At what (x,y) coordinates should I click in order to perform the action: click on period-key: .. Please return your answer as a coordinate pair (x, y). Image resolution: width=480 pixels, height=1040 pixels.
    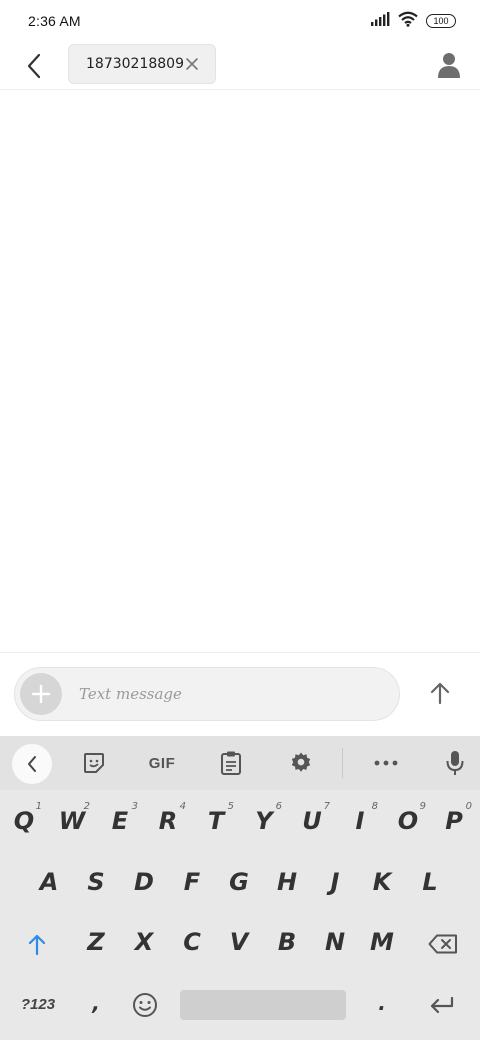
    Looking at the image, I should click on (382, 1003).